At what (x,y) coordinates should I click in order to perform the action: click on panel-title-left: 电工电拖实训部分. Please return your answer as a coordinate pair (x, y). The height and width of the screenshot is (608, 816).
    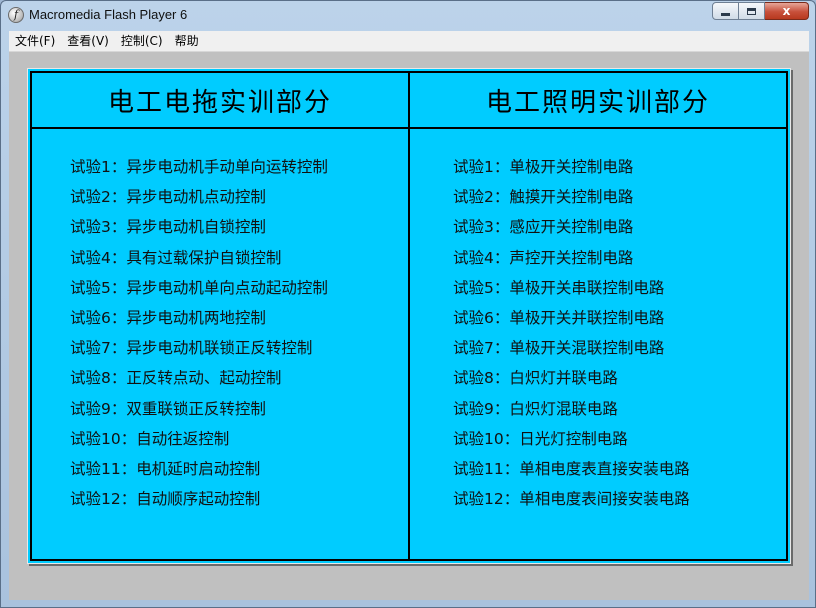
    Looking at the image, I should click on (220, 101).